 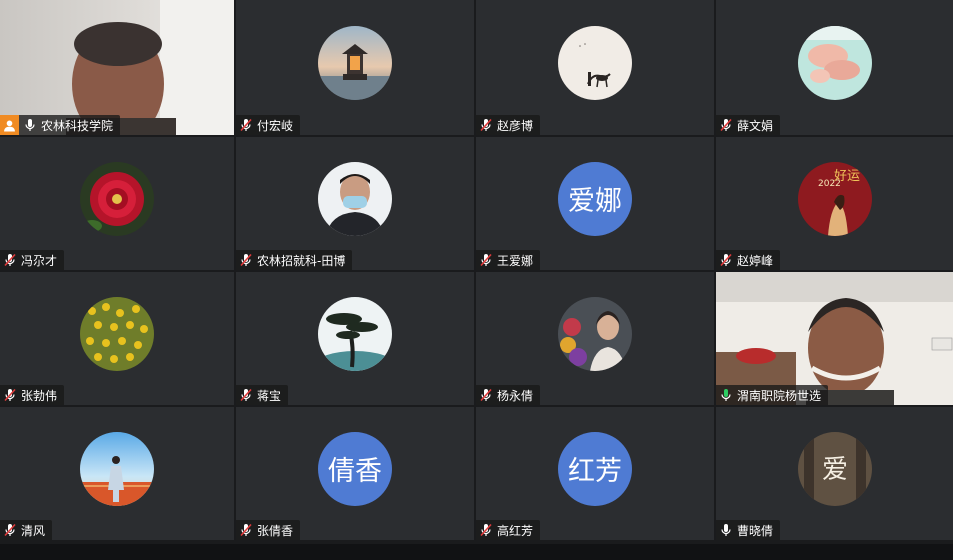 What do you see at coordinates (301, 260) in the screenshot?
I see `participant-name: 农林招就科-田博` at bounding box center [301, 260].